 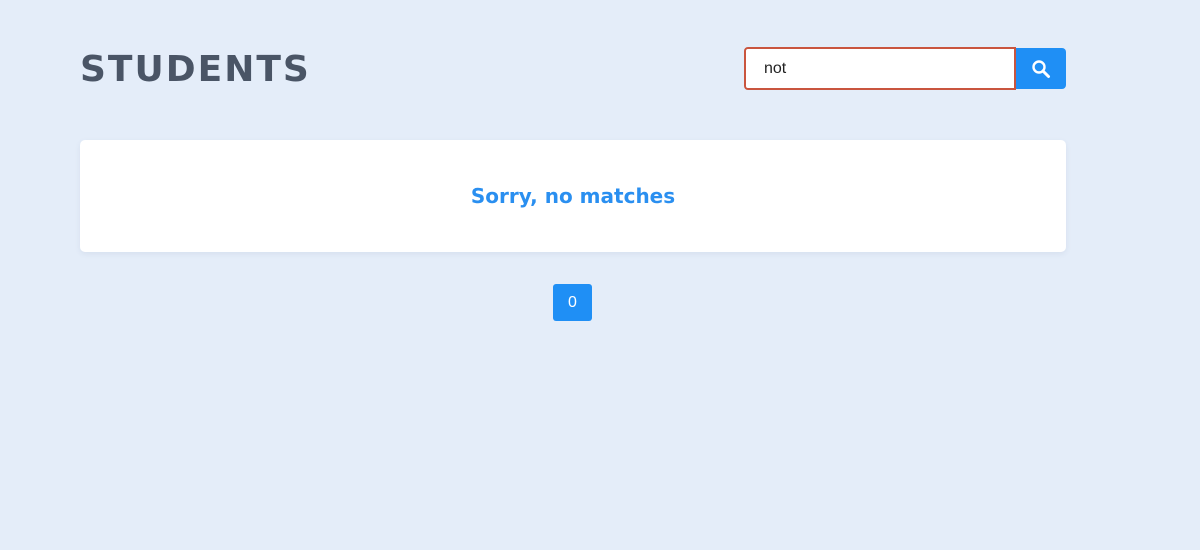 I want to click on page-button-0: 0, so click(x=572, y=302).